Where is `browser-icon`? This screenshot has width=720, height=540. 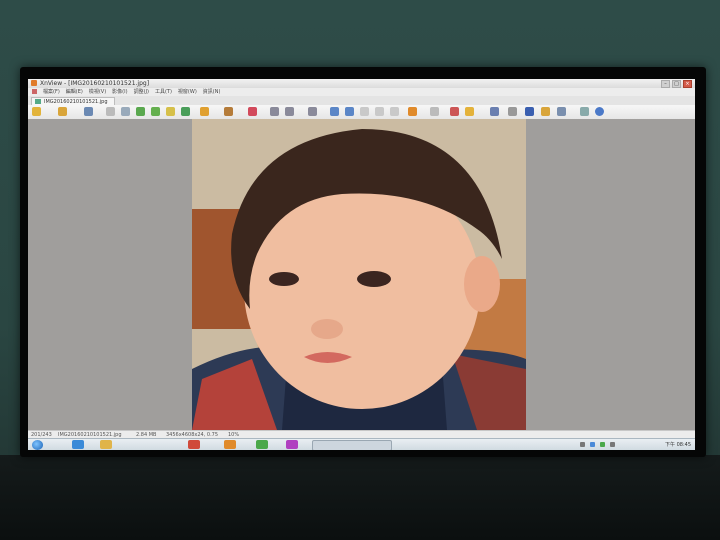
browser-icon is located at coordinates (36, 111).